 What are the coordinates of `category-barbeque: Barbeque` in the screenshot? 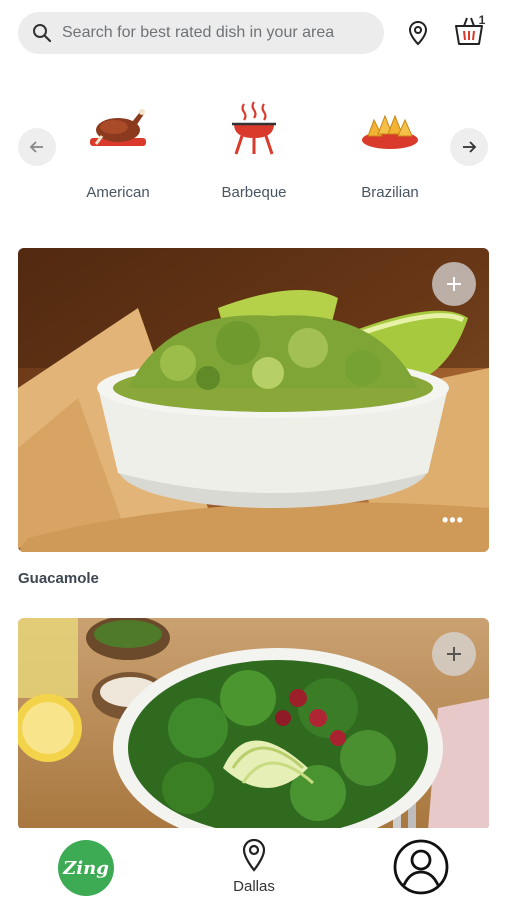 It's located at (254, 150).